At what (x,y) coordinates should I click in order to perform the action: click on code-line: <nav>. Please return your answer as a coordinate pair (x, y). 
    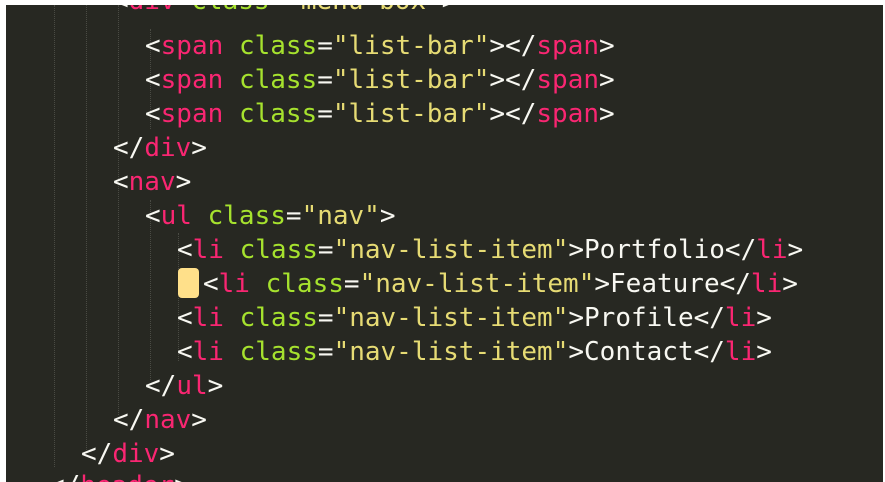
    Looking at the image, I should click on (152, 182).